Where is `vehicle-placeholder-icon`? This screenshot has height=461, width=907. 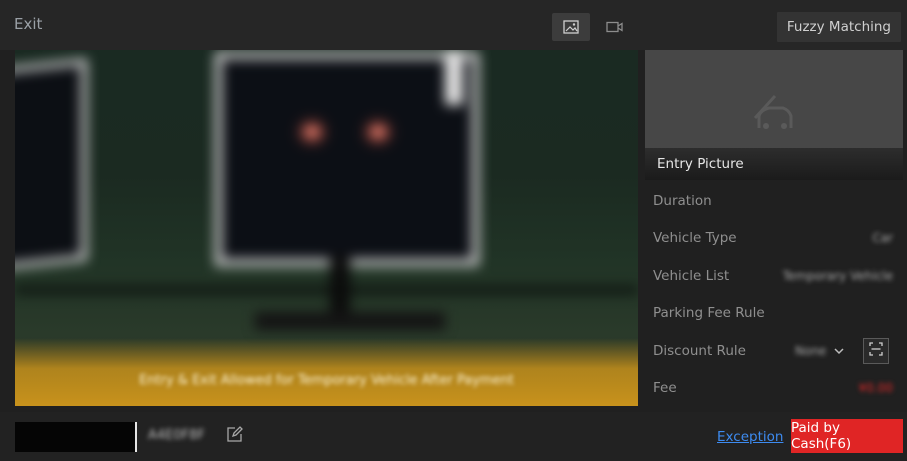 vehicle-placeholder-icon is located at coordinates (774, 115).